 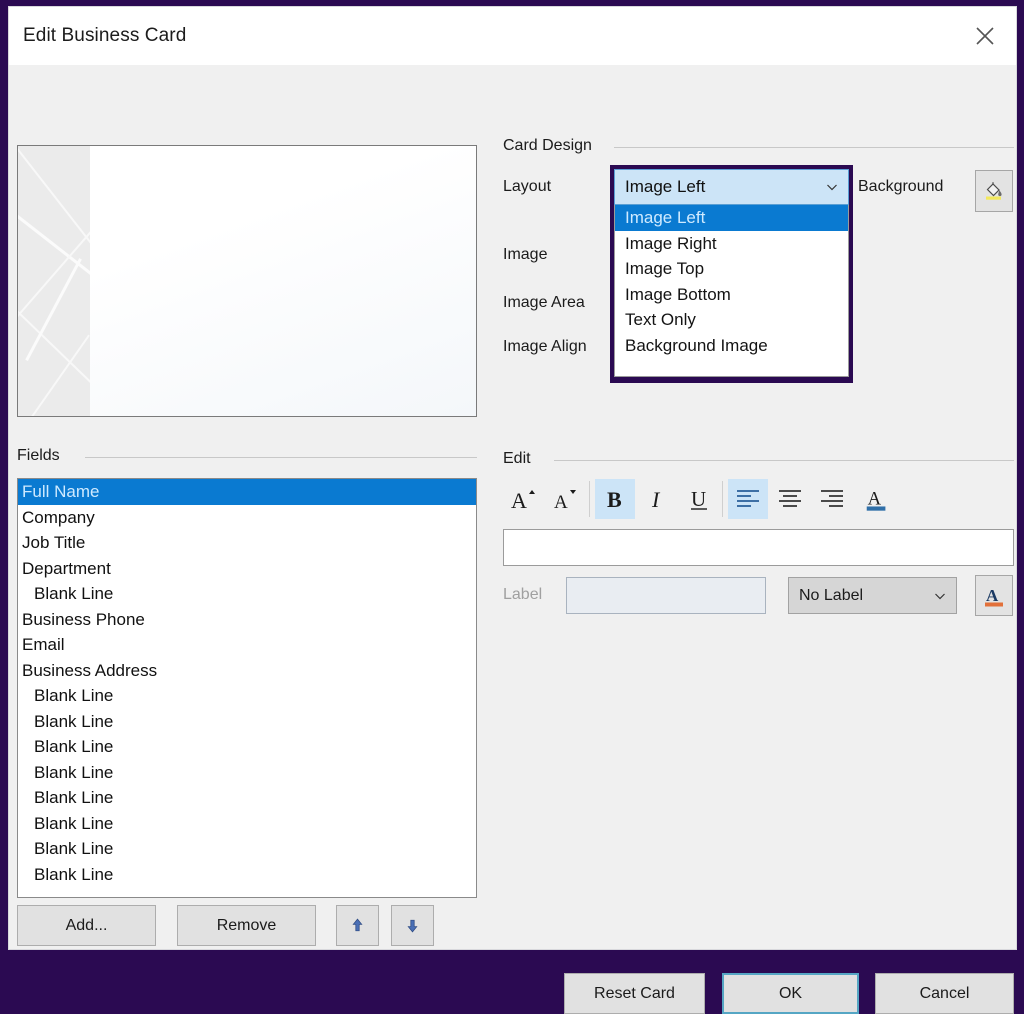 I want to click on list-item: Company, so click(x=247, y=518).